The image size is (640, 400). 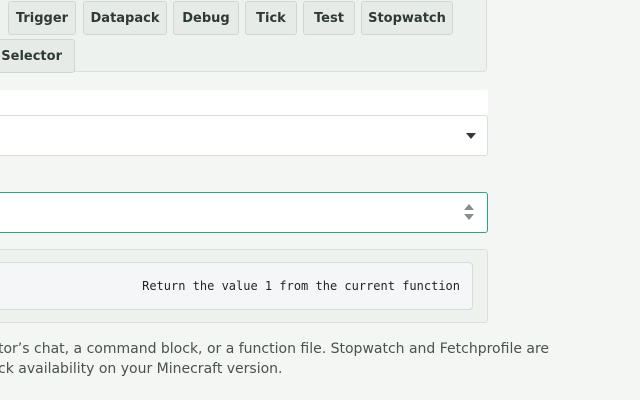 What do you see at coordinates (244, 135) in the screenshot?
I see `option-select` at bounding box center [244, 135].